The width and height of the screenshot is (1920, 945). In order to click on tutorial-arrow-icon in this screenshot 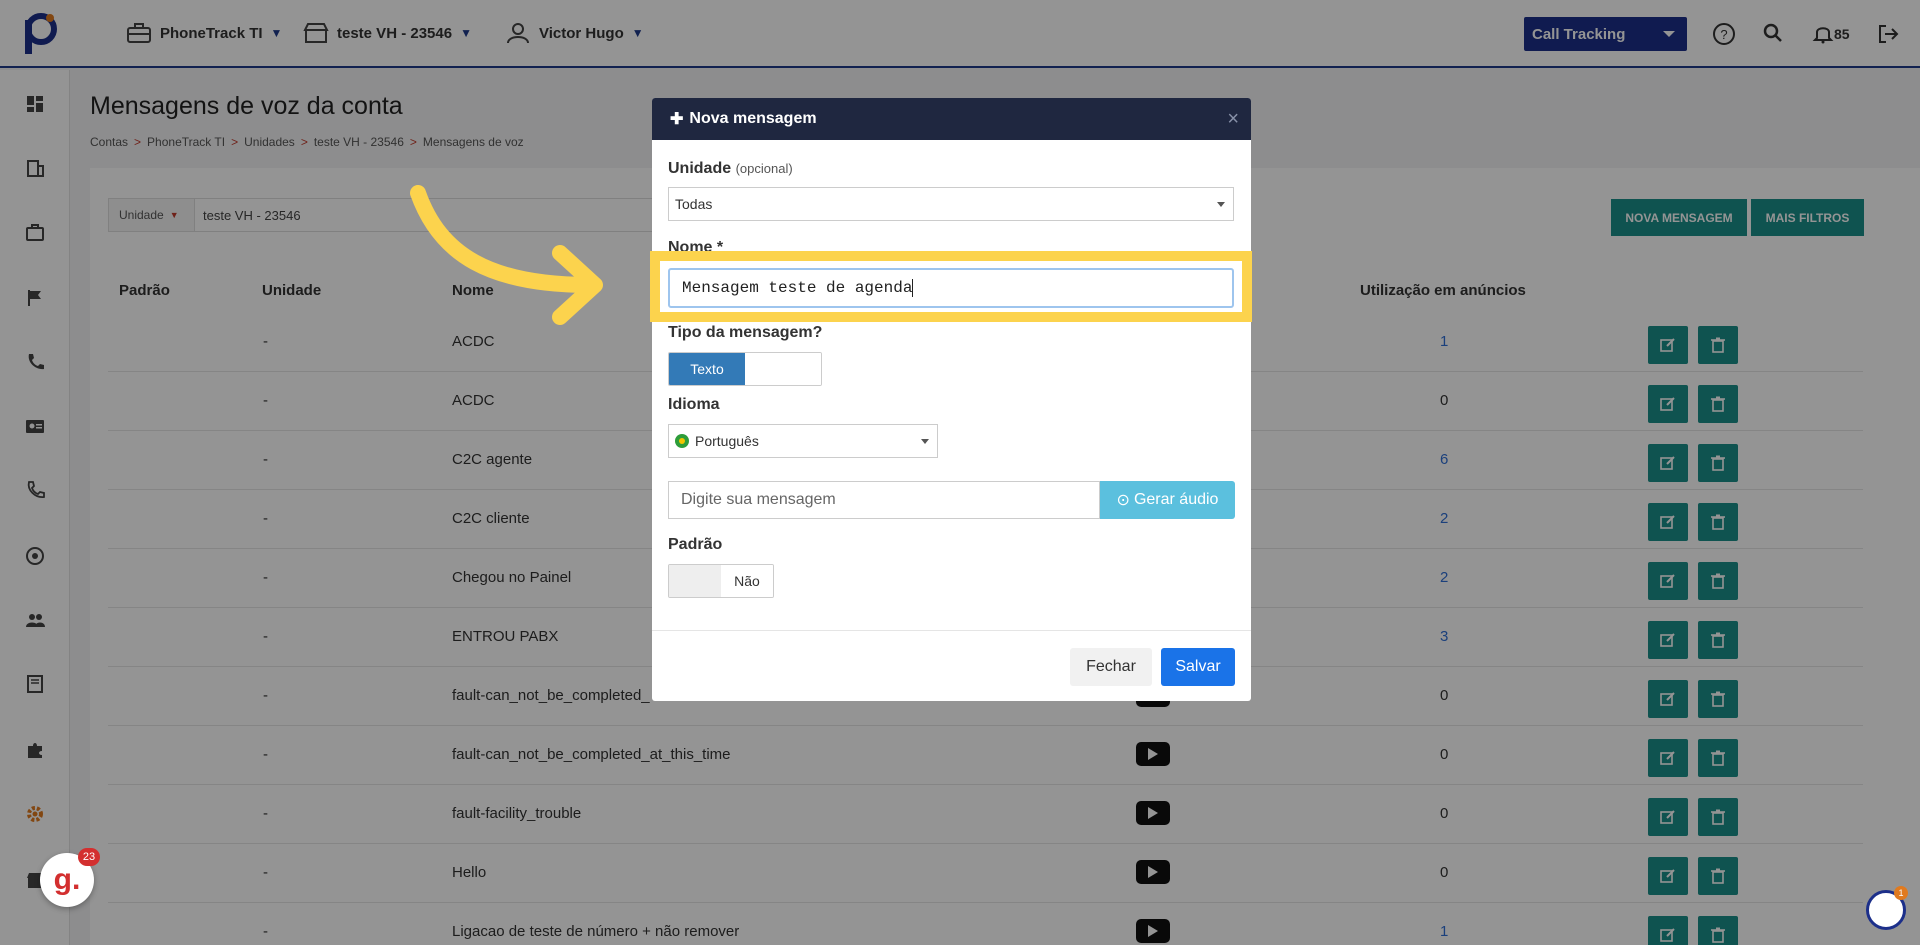, I will do `click(506, 255)`.